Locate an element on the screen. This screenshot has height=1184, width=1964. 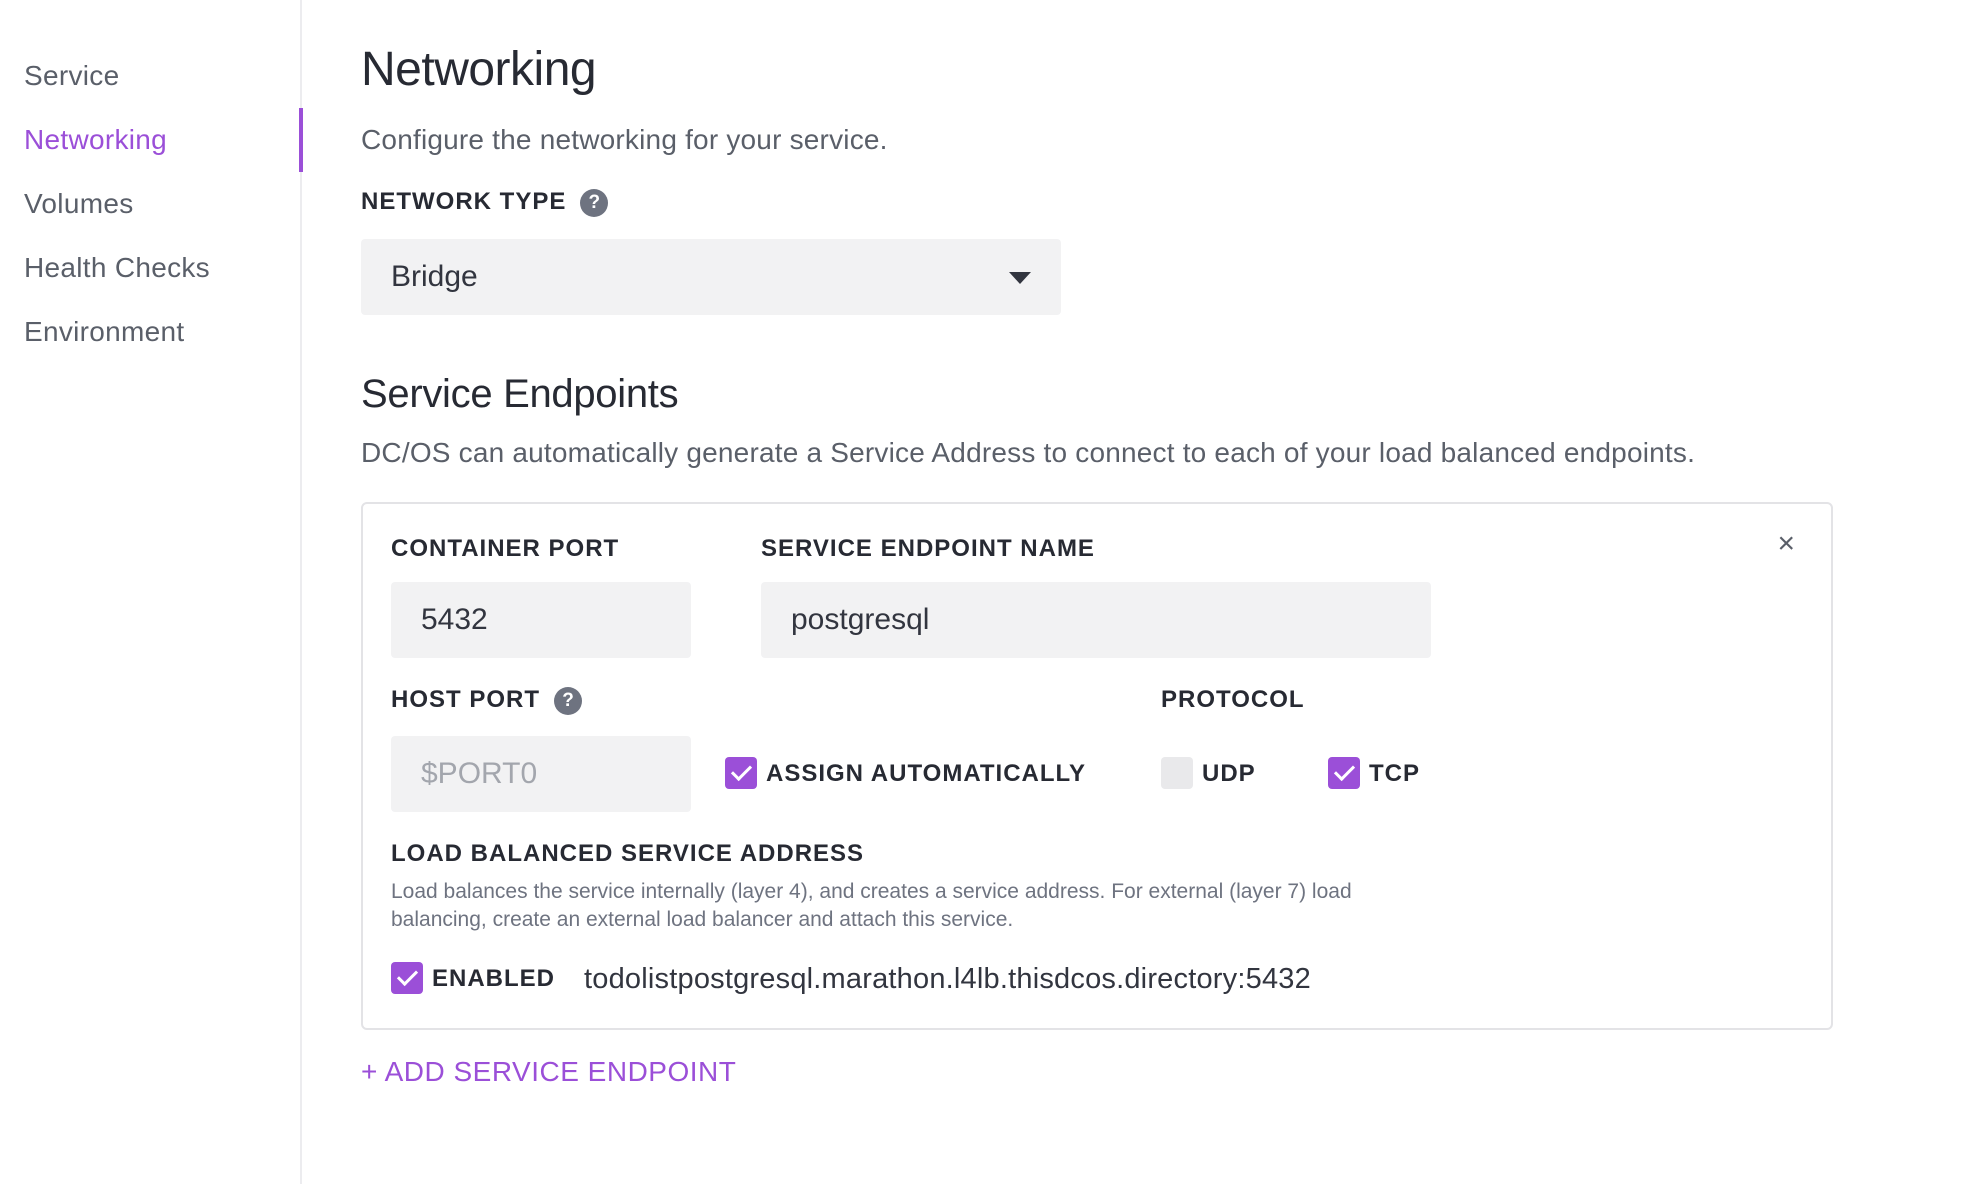
network-type-label: NETWORK TYPE? is located at coordinates (485, 202).